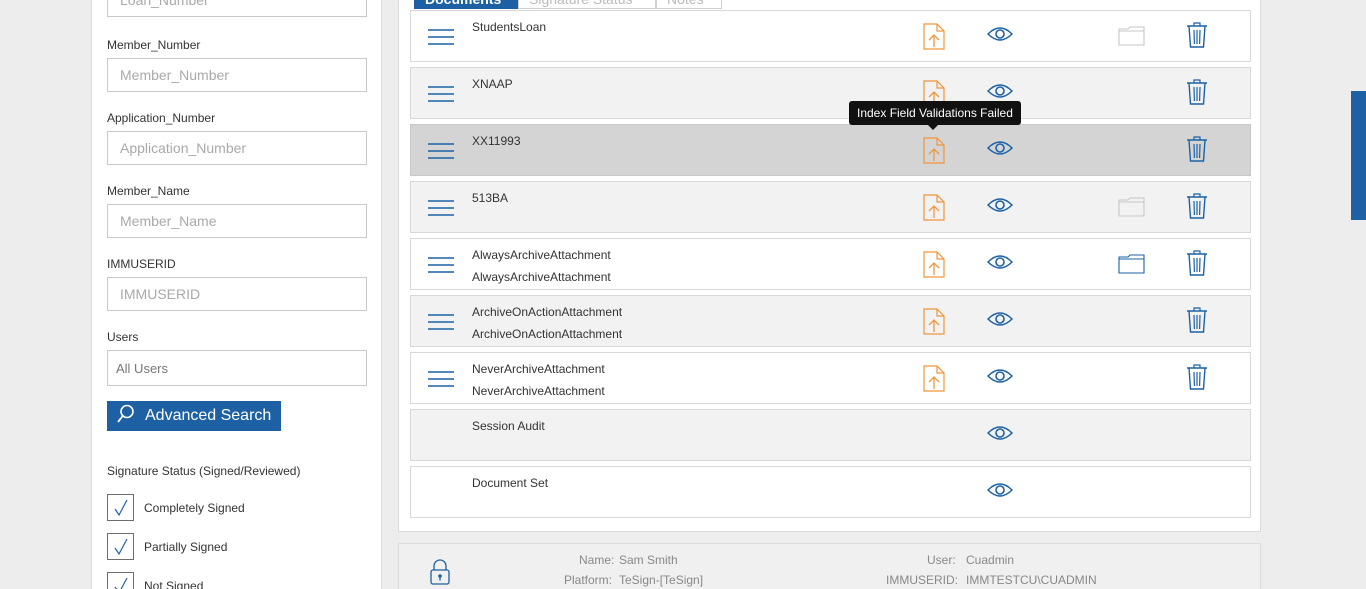  I want to click on document-title: ArchiveOnActionAttachment, so click(547, 312).